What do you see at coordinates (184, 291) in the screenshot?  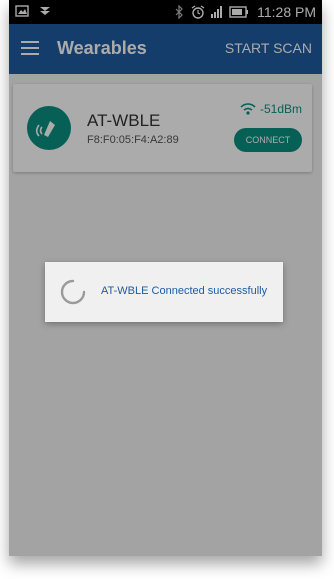 I see `dialog-message: AT-WBLE Connected successfully` at bounding box center [184, 291].